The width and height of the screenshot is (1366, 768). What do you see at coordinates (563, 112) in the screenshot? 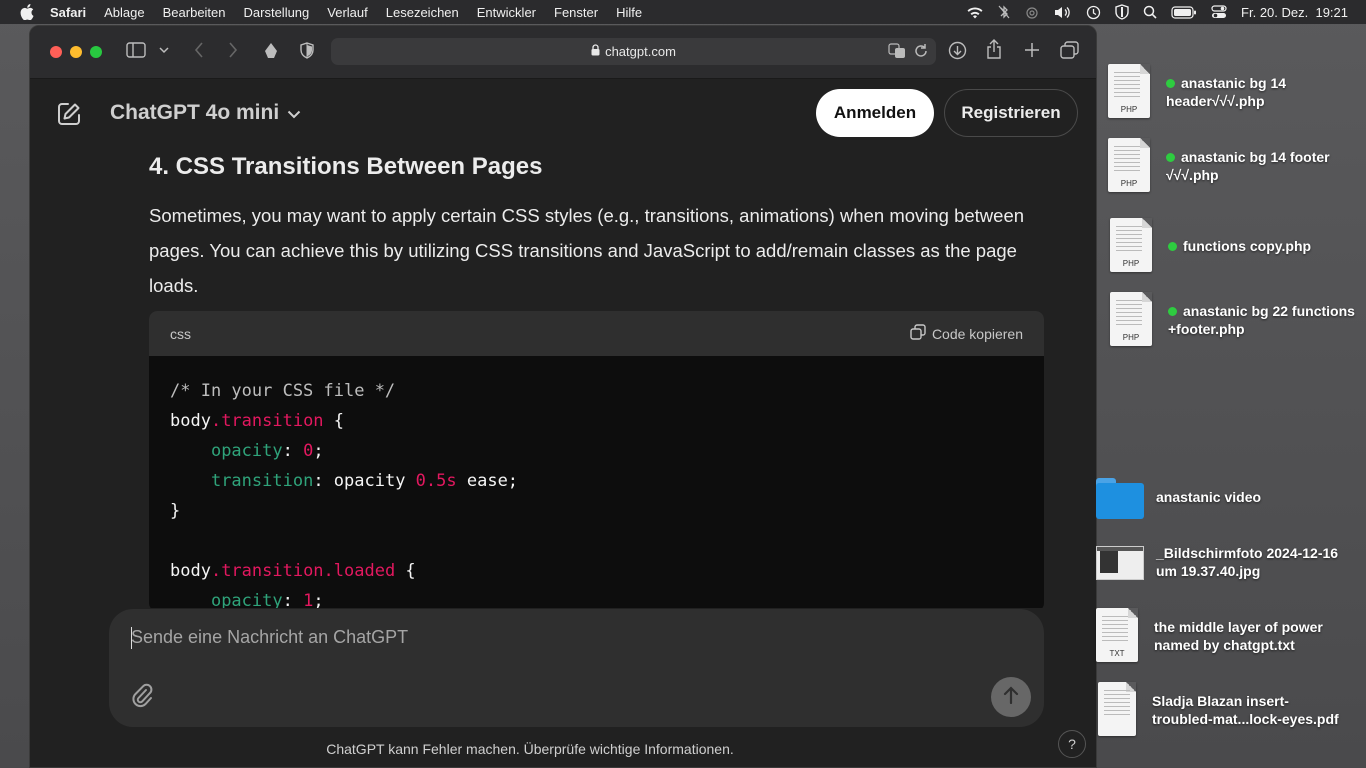
I see `chat-header: ChatGPT 4o mini Anmelden Registrieren` at bounding box center [563, 112].